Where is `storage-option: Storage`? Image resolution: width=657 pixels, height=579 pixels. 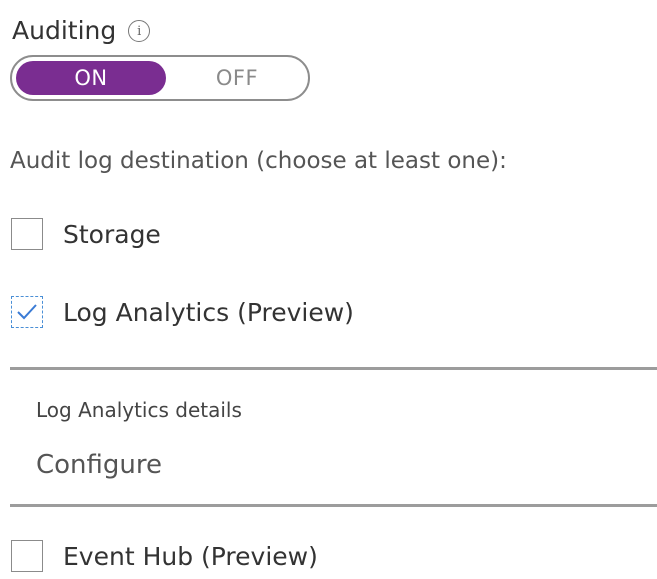 storage-option: Storage is located at coordinates (86, 234).